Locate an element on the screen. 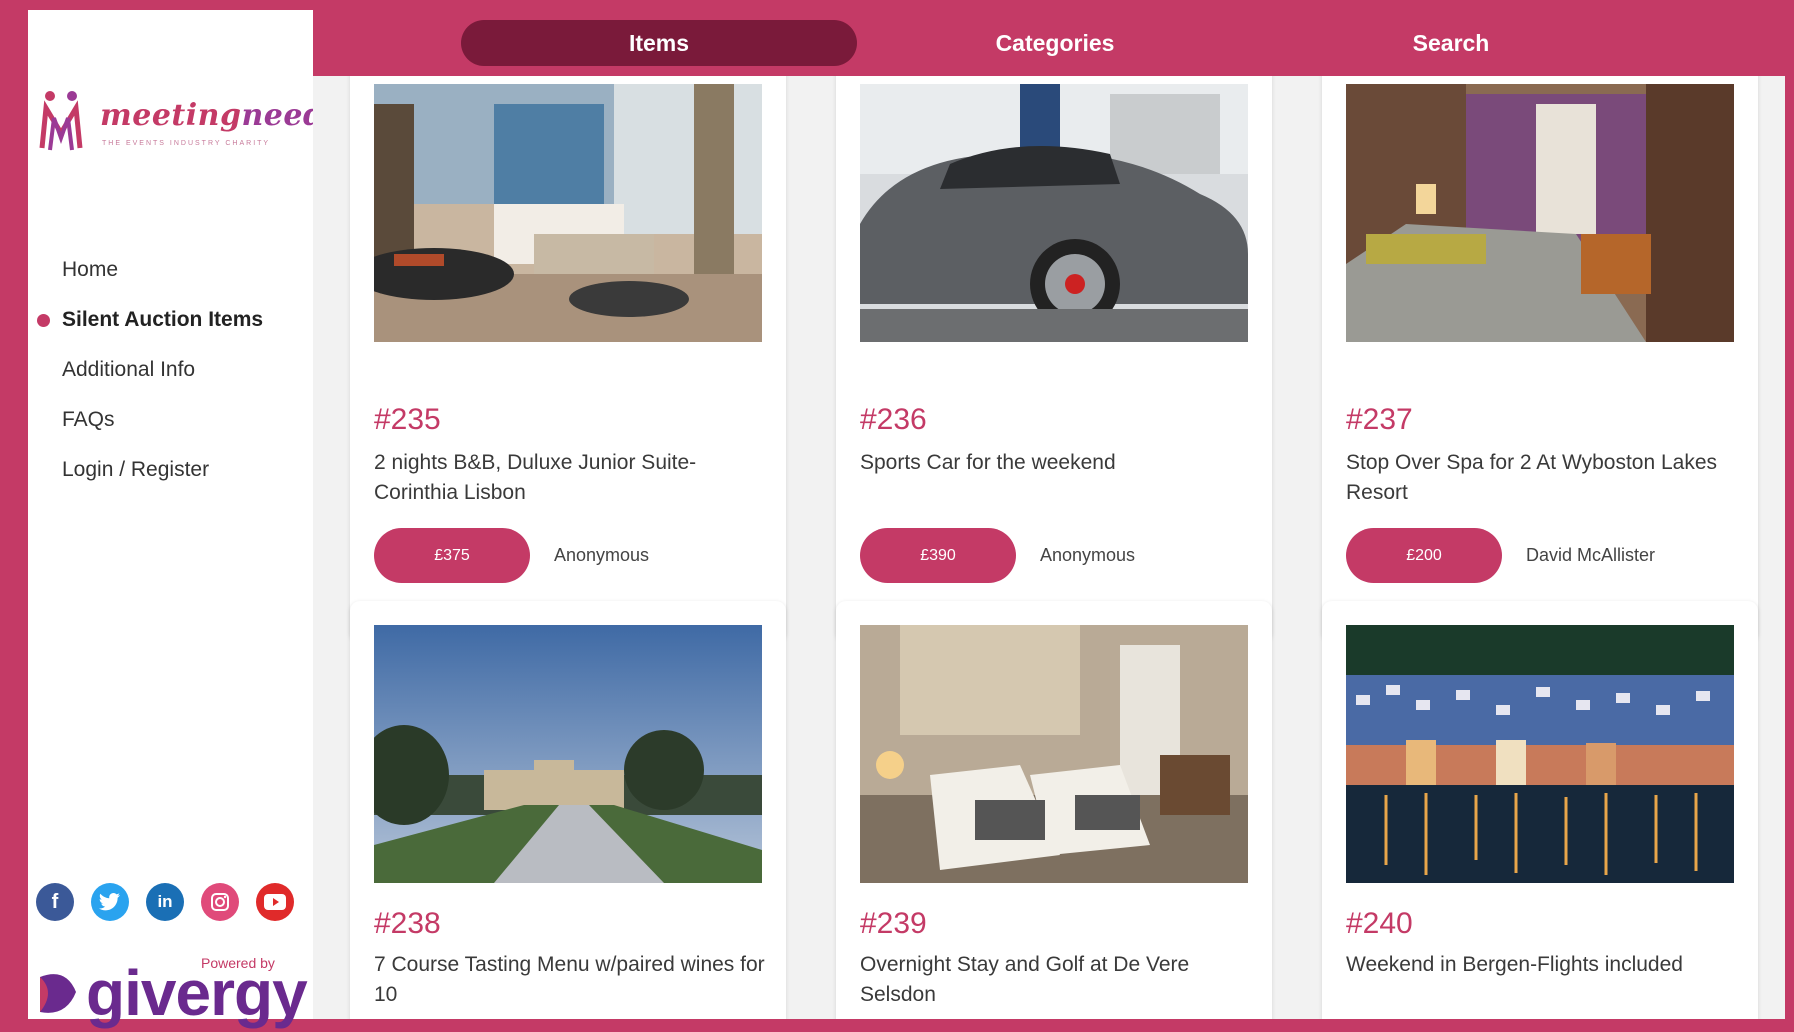 This screenshot has height=1032, width=1794. current-bid-button: £200 is located at coordinates (1424, 555).